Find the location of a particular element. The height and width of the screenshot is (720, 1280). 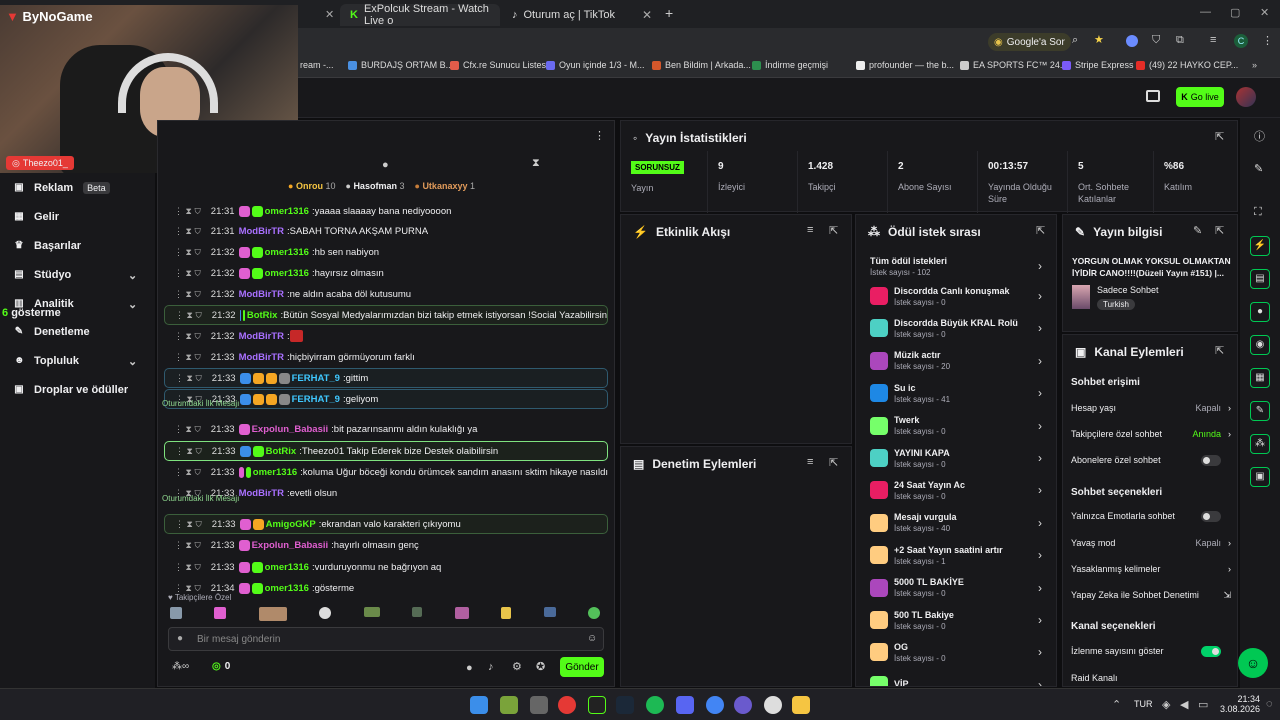

emoji-icon: ☺ is located at coordinates (592, 638).